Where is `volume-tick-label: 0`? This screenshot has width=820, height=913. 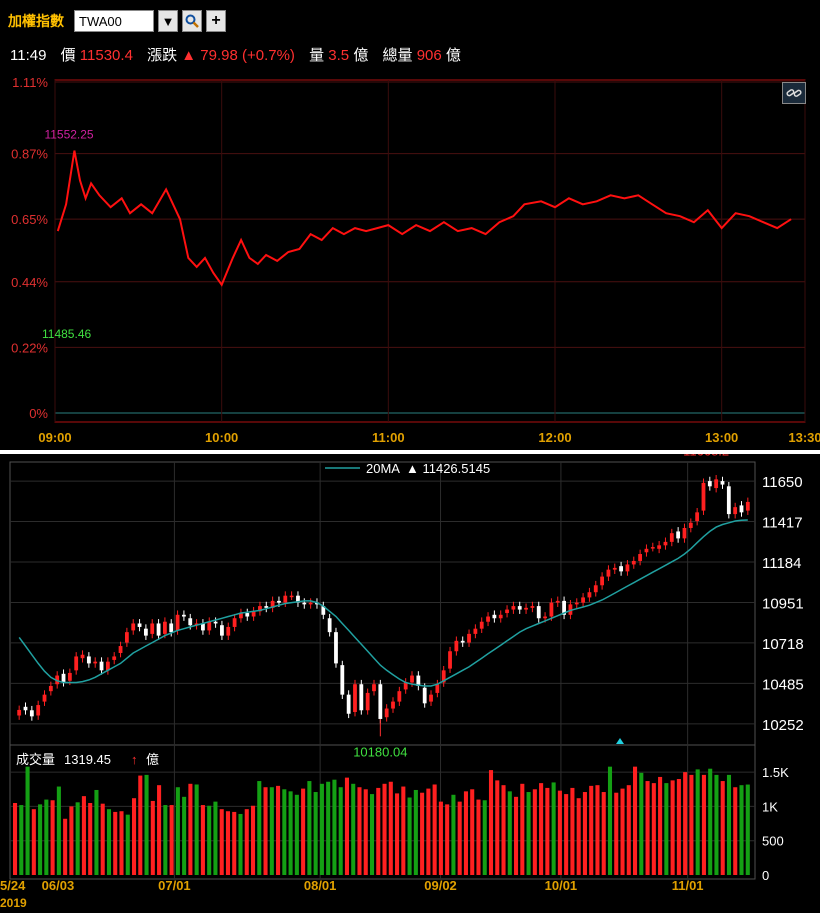 volume-tick-label: 0 is located at coordinates (765, 875).